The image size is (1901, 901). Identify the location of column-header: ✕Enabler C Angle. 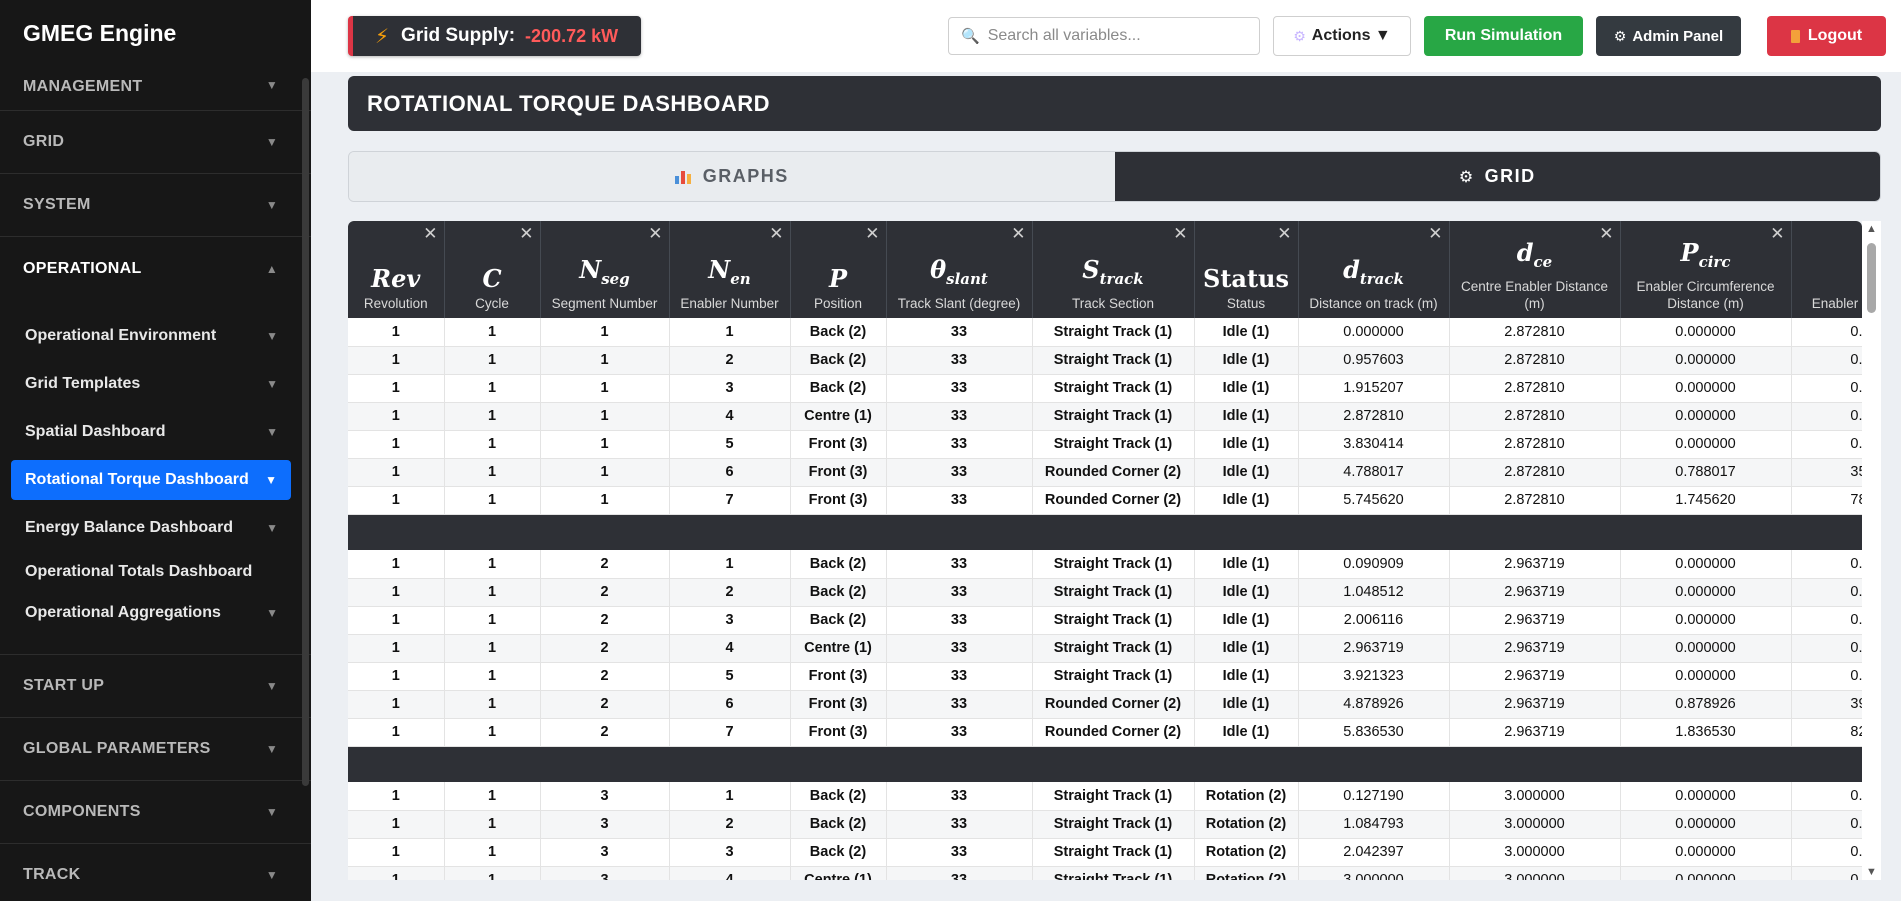
(1826, 269).